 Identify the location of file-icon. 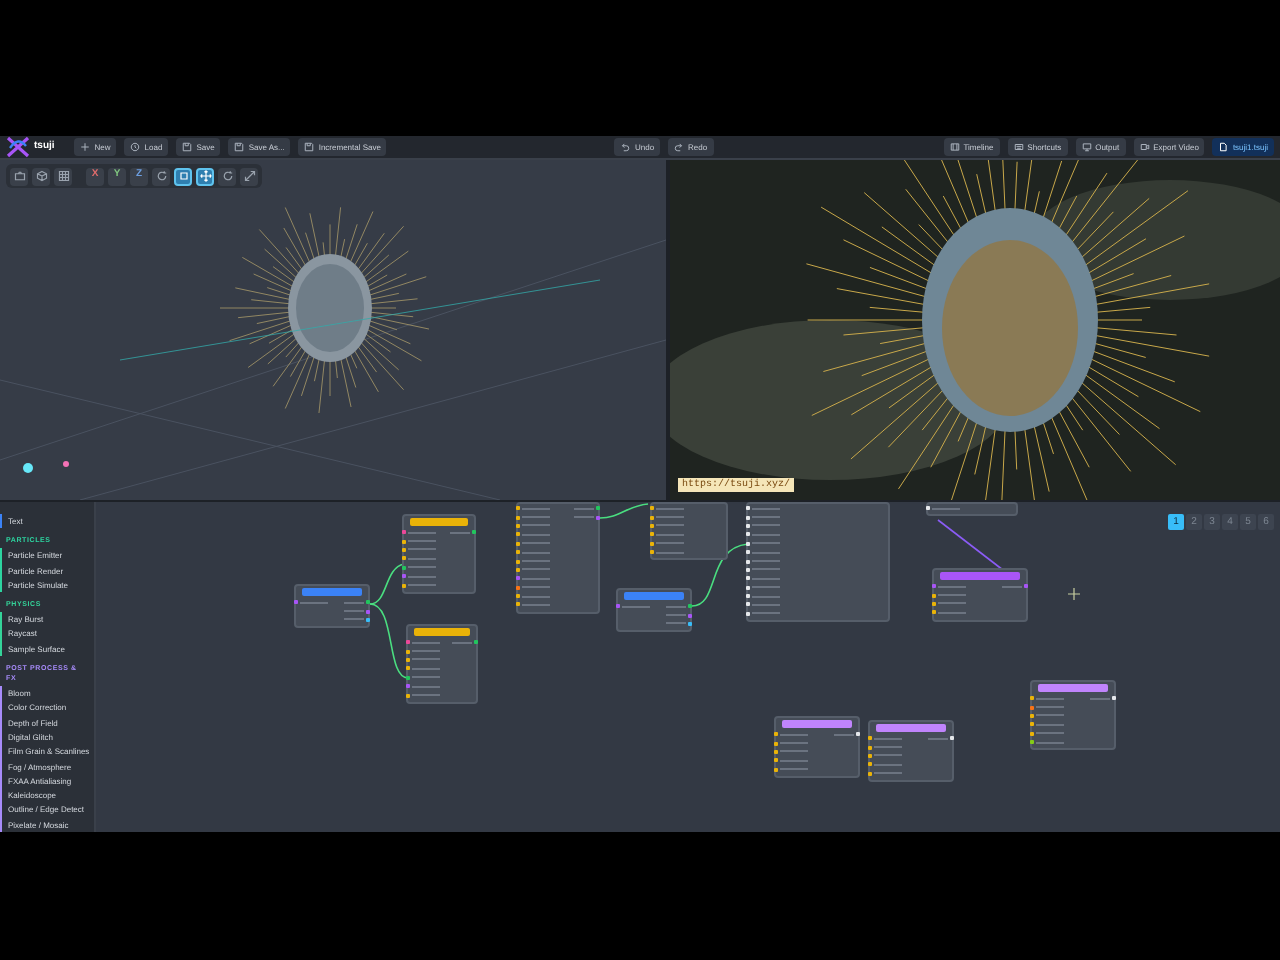
(1223, 147).